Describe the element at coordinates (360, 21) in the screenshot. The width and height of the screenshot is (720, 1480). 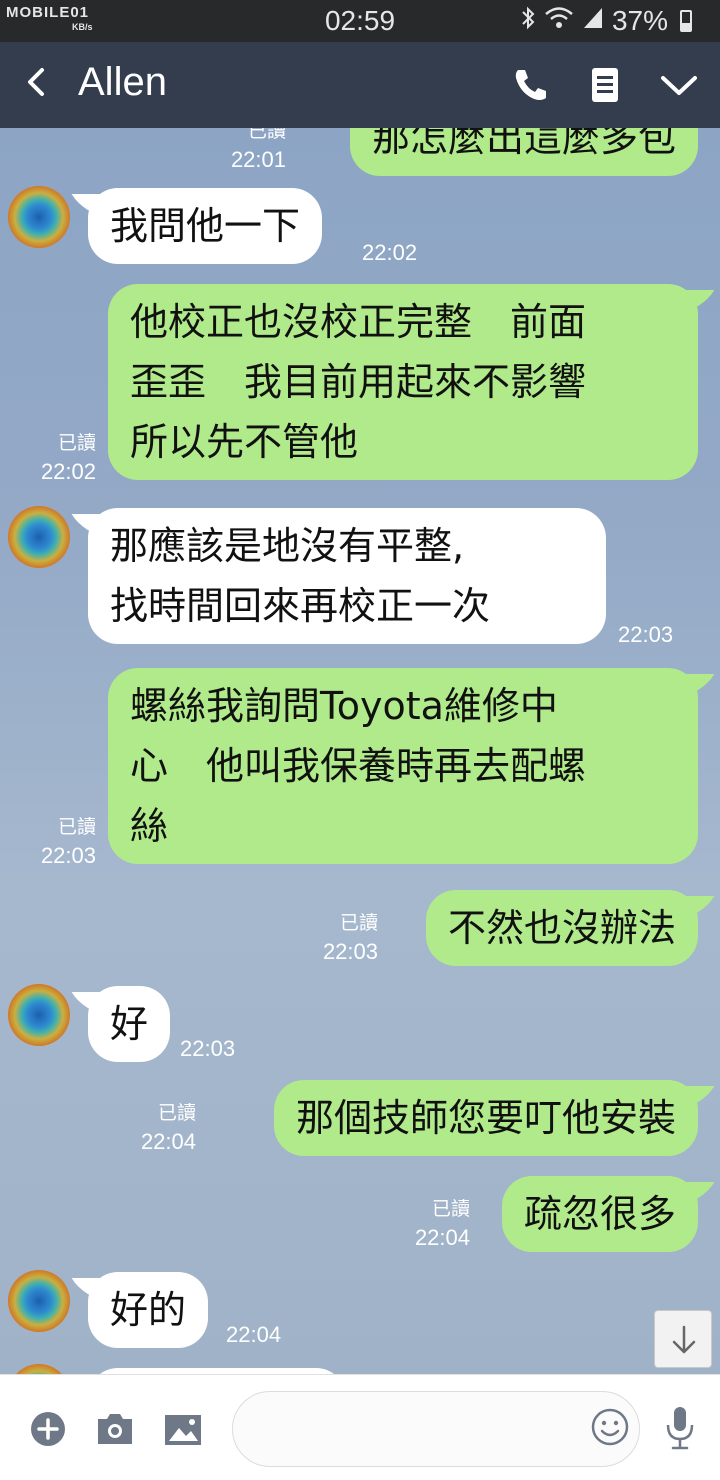
I see `status-bar: MOBILE01 KB/s 02:59 37%` at that location.